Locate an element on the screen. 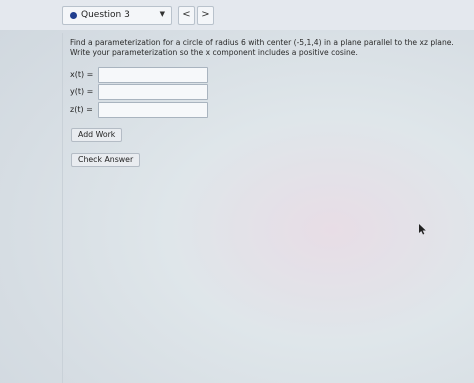  chevron-right-icon: > is located at coordinates (205, 14).